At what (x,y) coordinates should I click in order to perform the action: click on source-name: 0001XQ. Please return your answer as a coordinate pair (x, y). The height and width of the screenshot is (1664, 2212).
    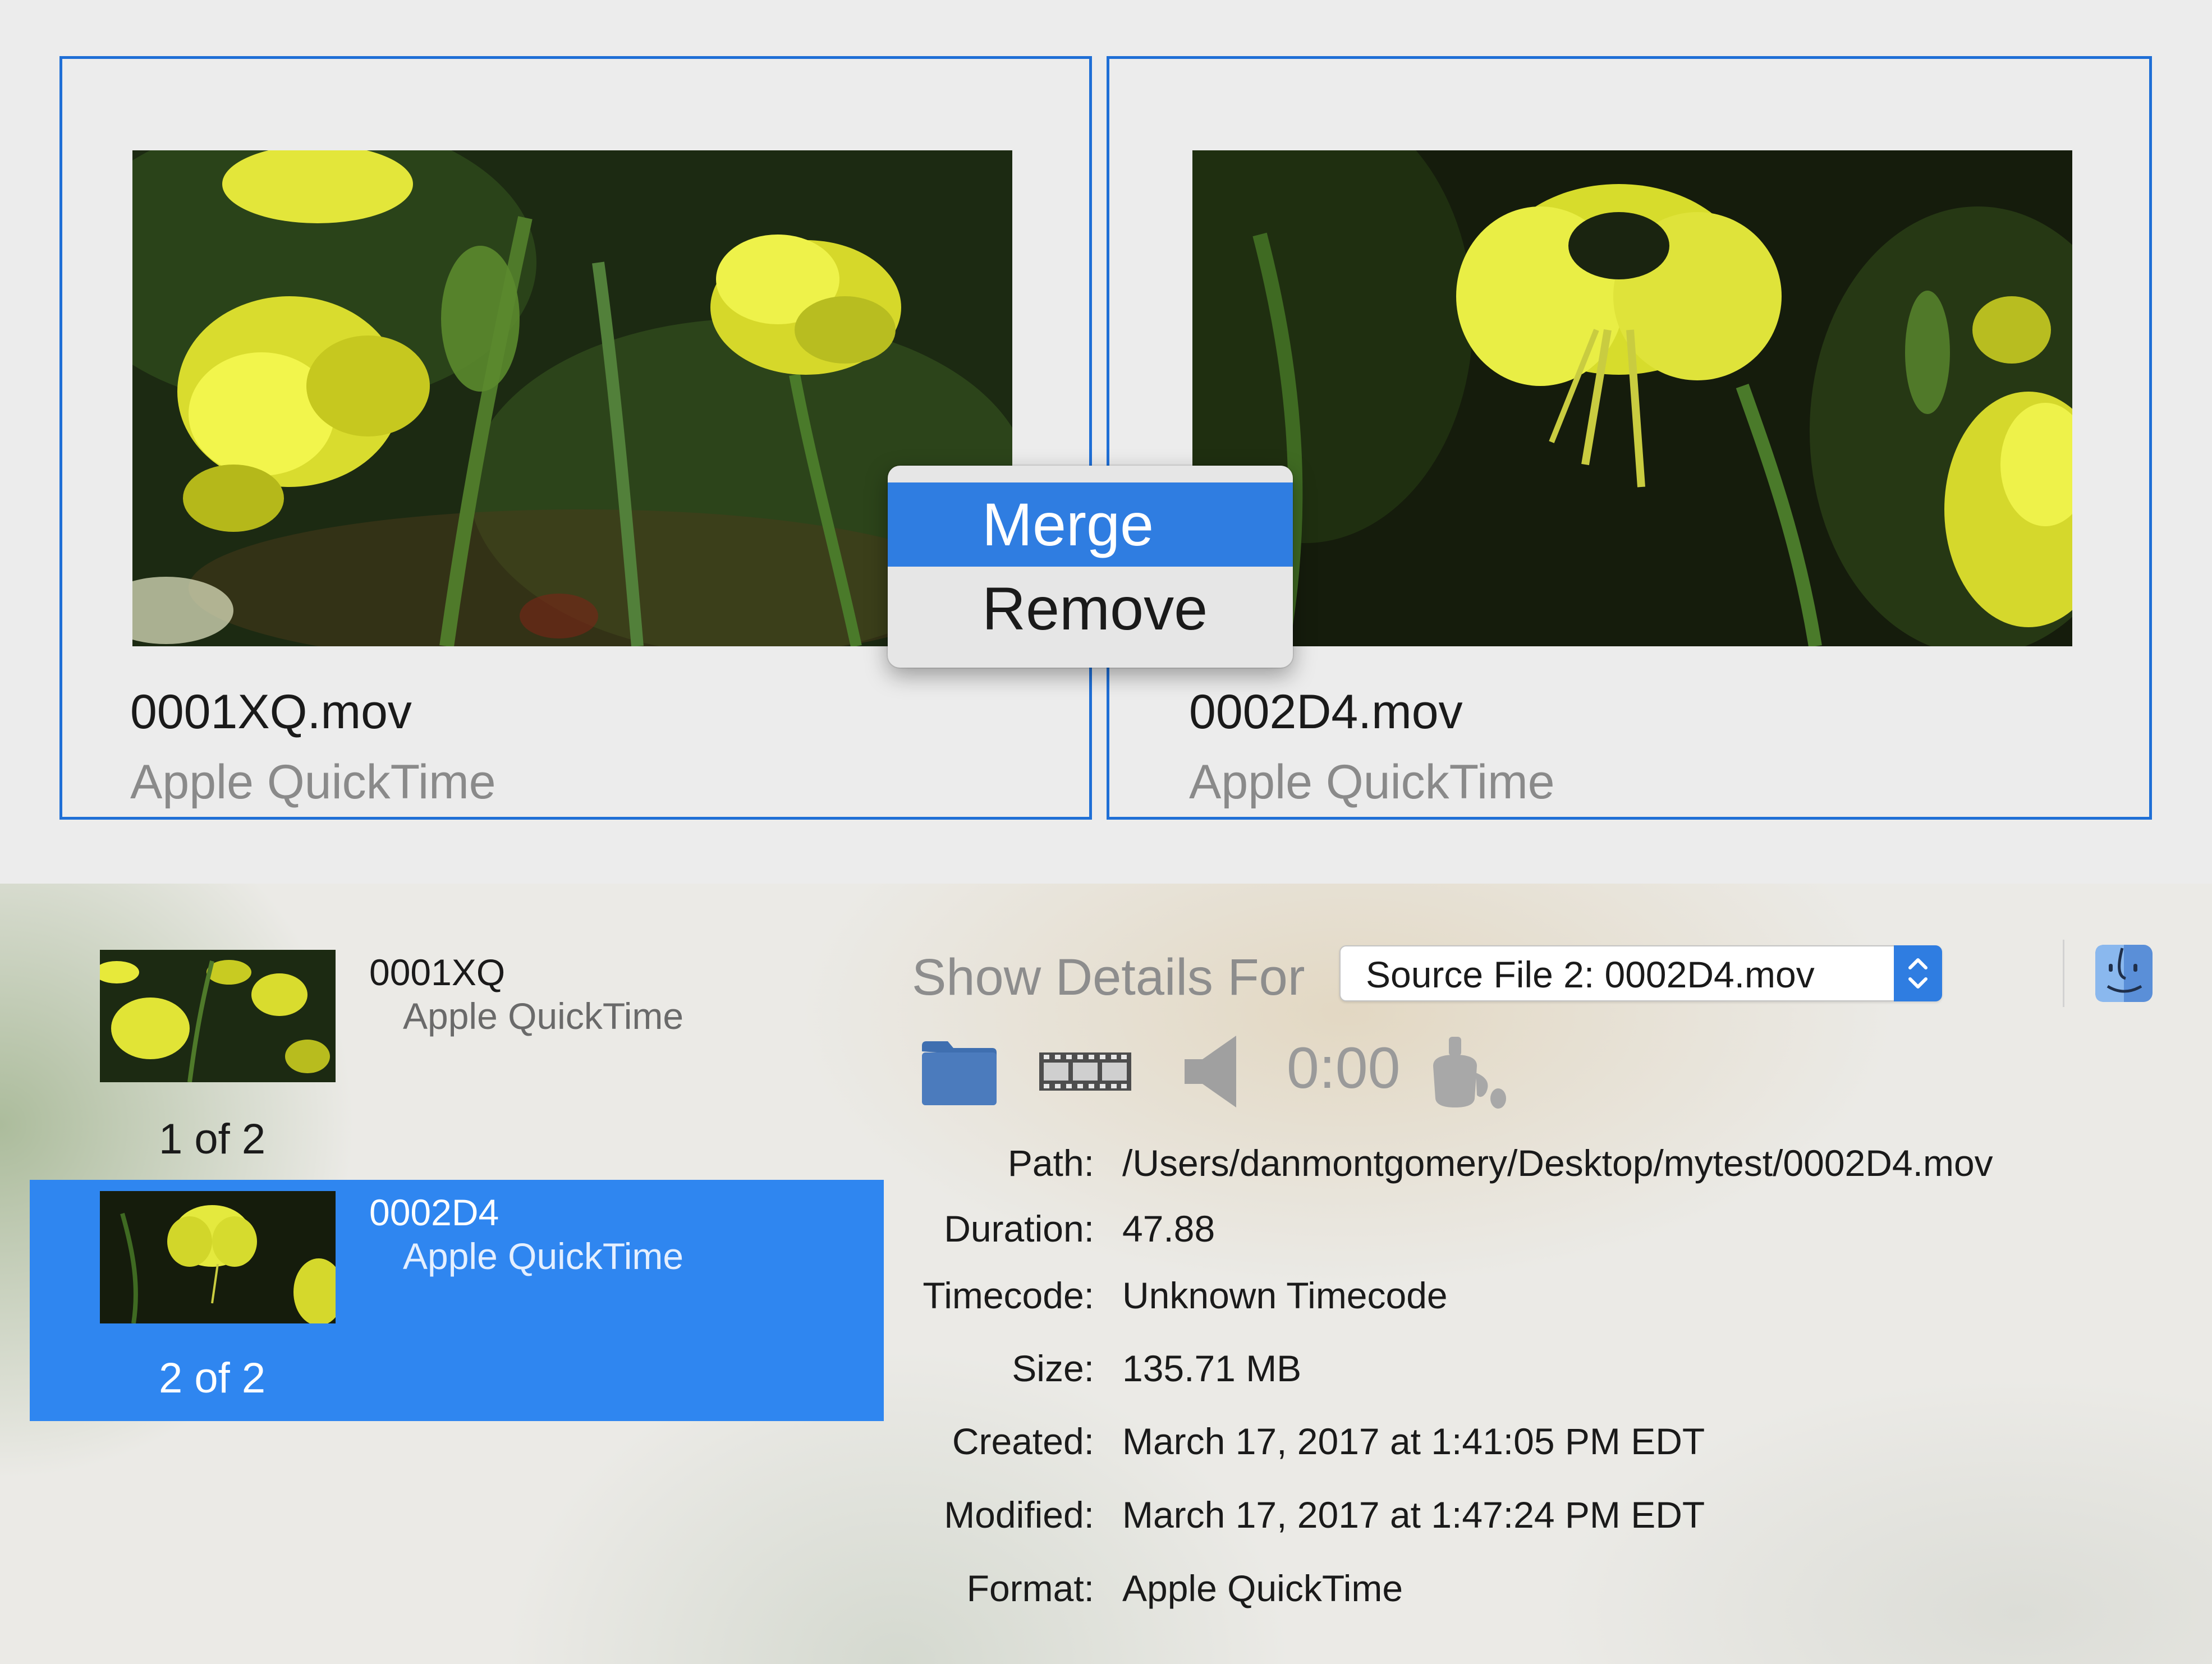
    Looking at the image, I should click on (437, 972).